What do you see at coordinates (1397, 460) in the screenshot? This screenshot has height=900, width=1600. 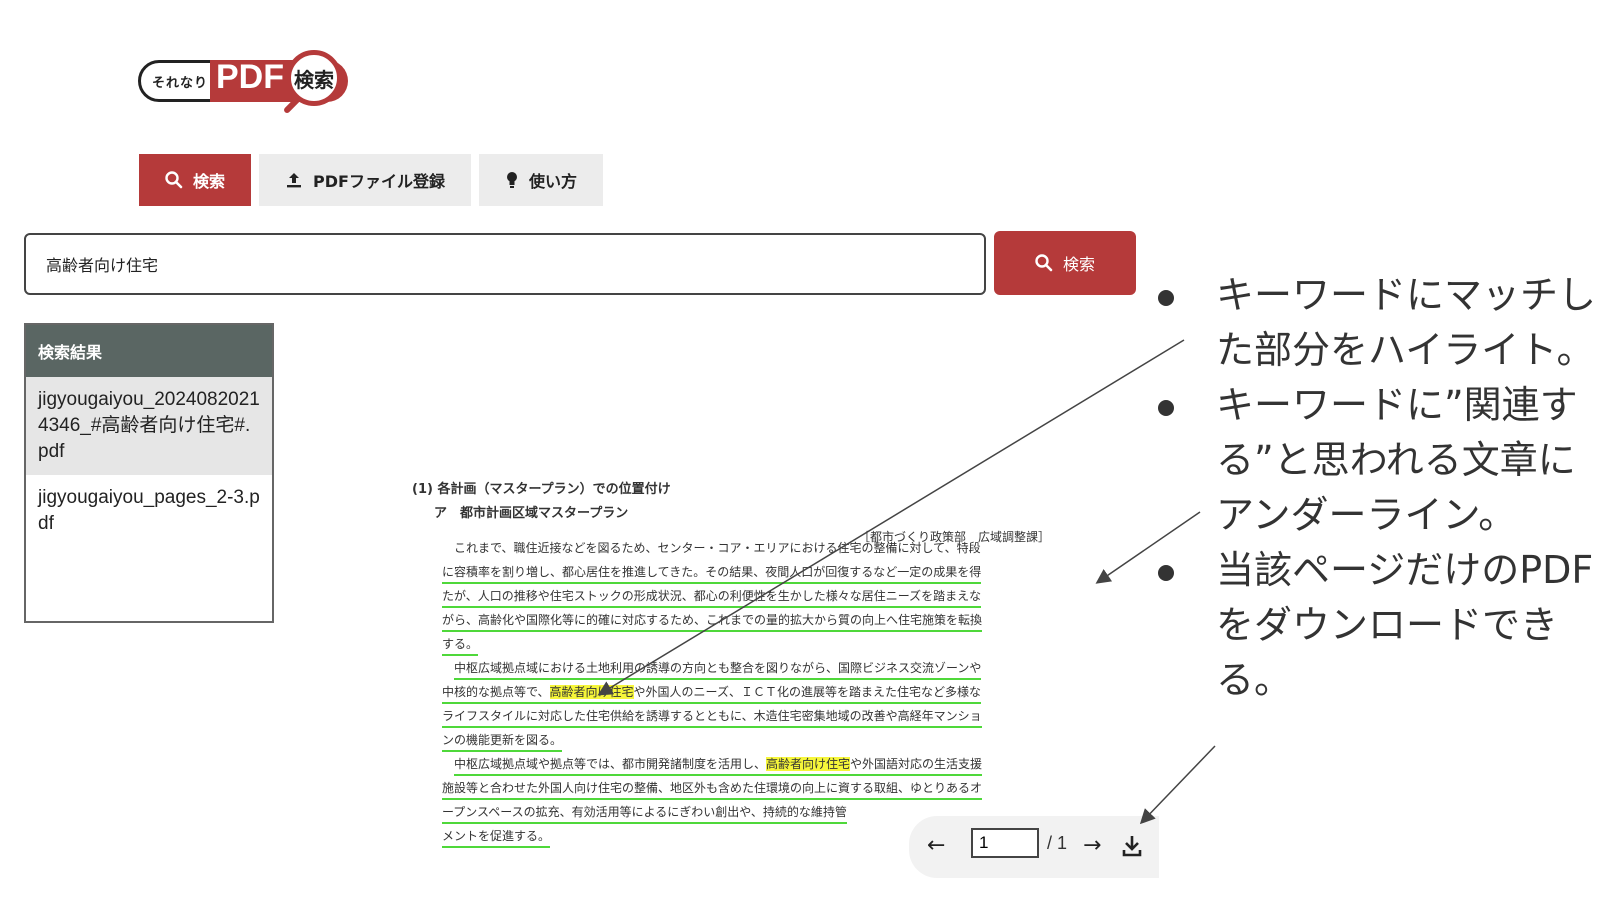 I see `feature-note-text: キーワードに”関連する”と思われる文章にアンダーライン。` at bounding box center [1397, 460].